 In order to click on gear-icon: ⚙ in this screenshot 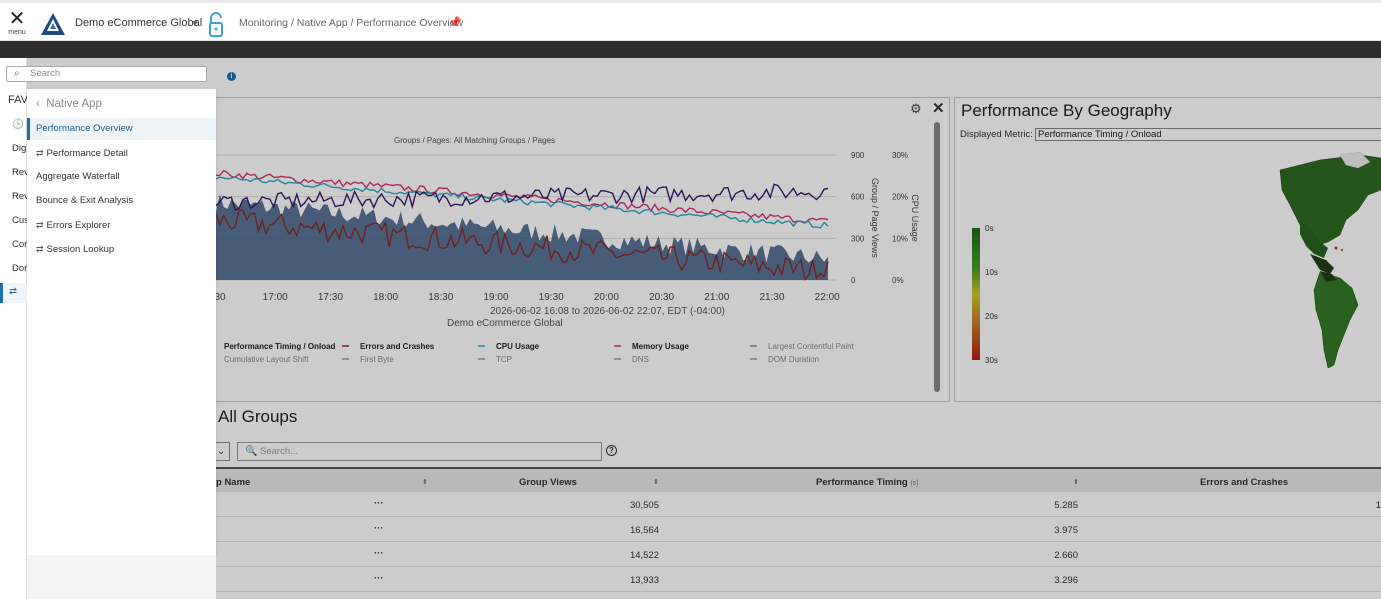, I will do `click(916, 109)`.